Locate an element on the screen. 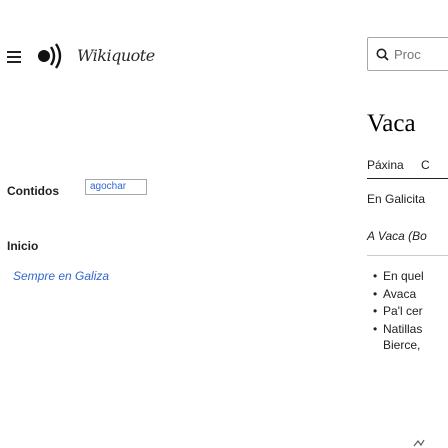 This screenshot has width=448, height=448. list-item: Pa'l cer is located at coordinates (398, 312).